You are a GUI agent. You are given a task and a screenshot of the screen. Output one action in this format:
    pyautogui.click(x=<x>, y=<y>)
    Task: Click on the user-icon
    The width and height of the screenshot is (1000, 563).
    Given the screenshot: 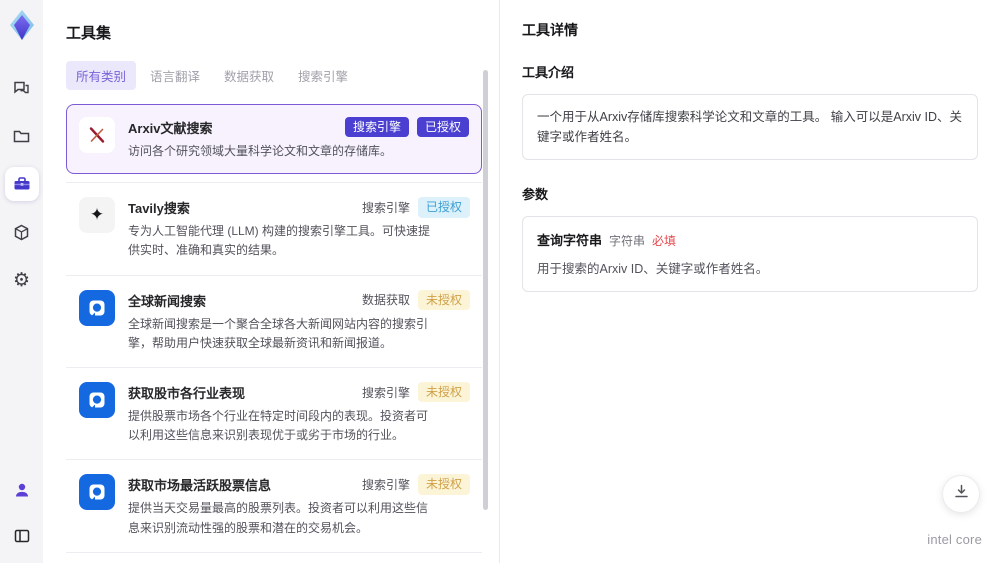 What is the action you would take?
    pyautogui.click(x=22, y=490)
    